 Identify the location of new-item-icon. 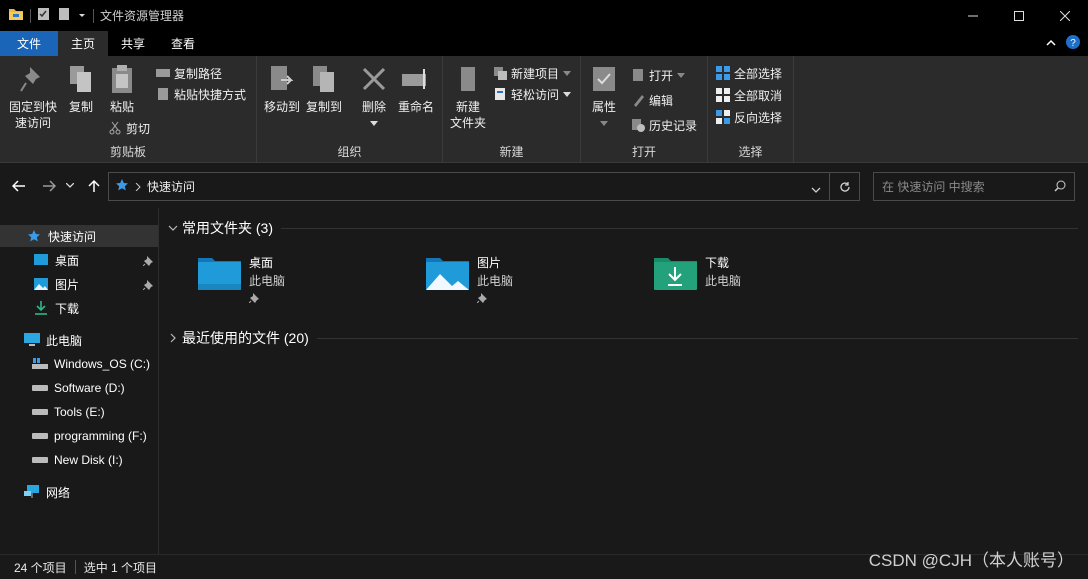
(500, 73).